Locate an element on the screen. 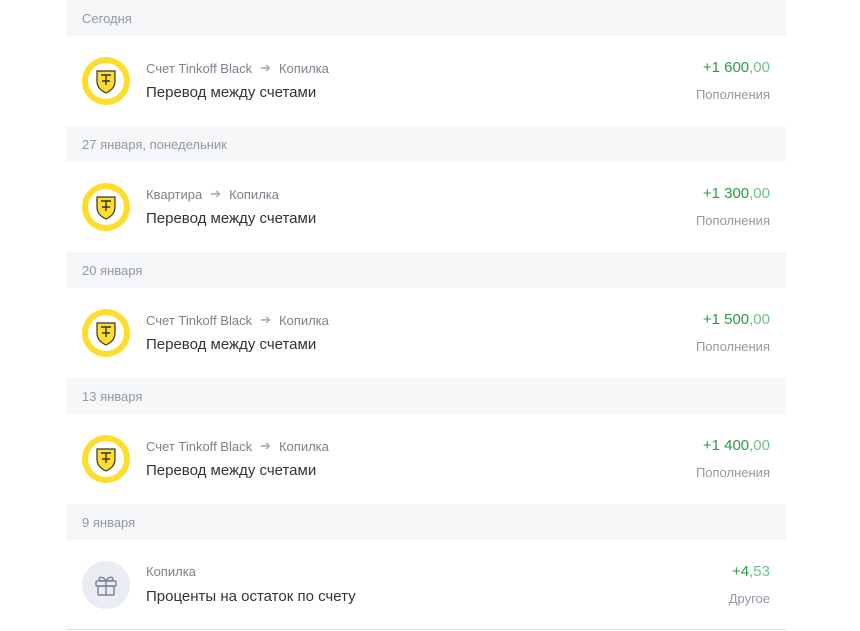  date-header: 20 января is located at coordinates (426, 270).